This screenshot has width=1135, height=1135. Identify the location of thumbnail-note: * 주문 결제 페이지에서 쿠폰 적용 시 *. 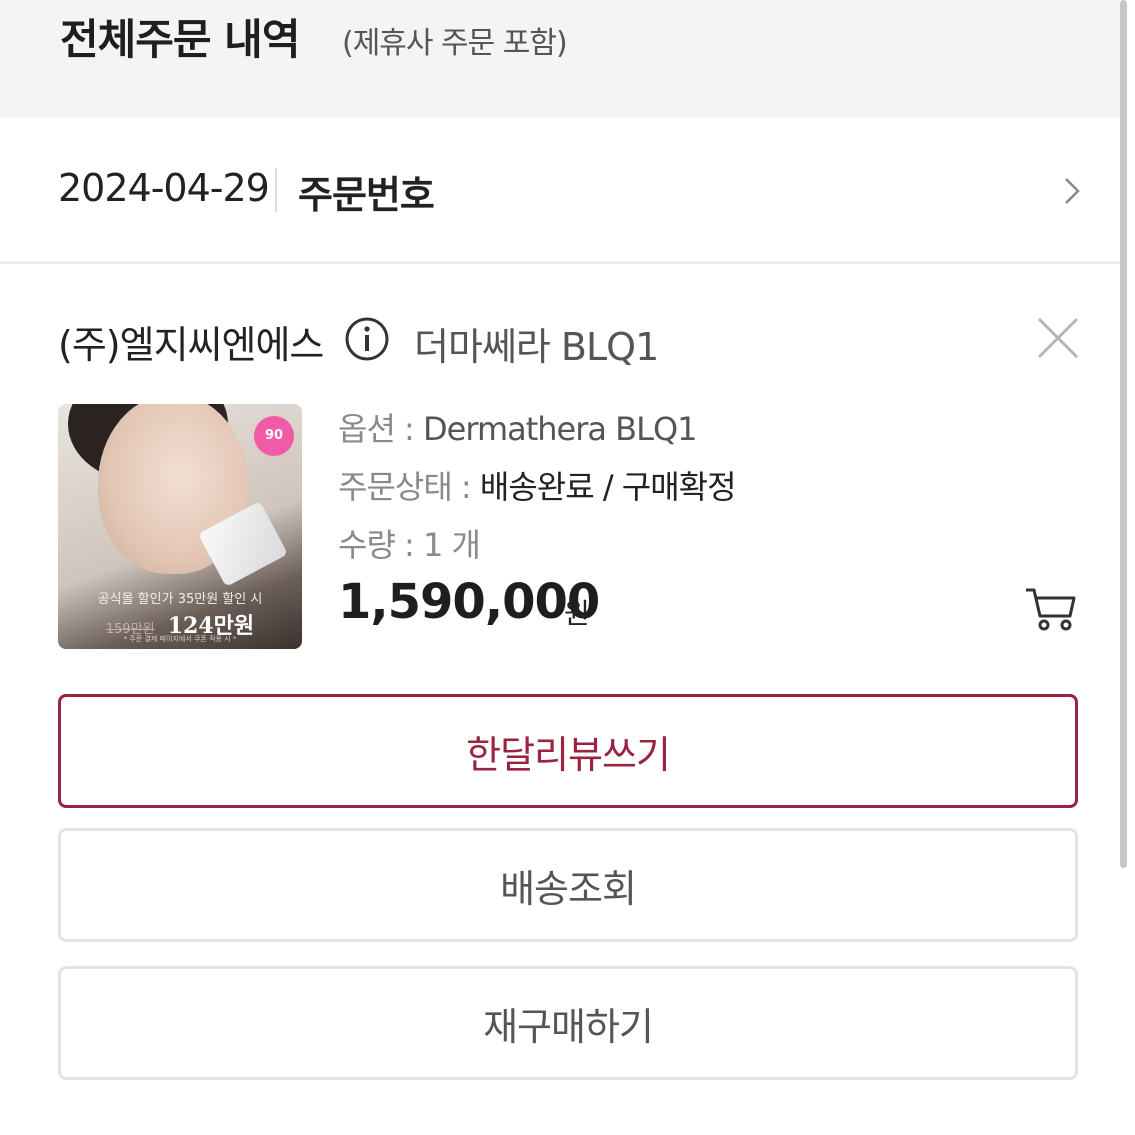
(180, 639).